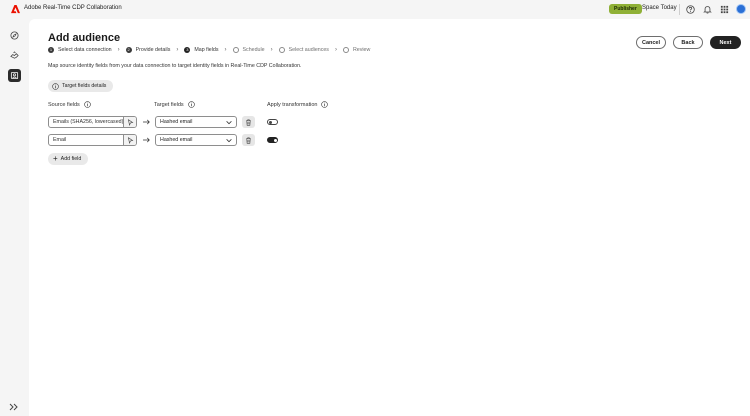  I want to click on source-field-input: Emails (SHA256, lowercased), so click(92, 122).